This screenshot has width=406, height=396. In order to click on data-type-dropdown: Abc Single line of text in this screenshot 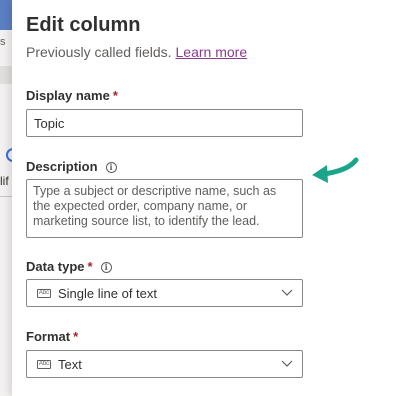, I will do `click(164, 293)`.